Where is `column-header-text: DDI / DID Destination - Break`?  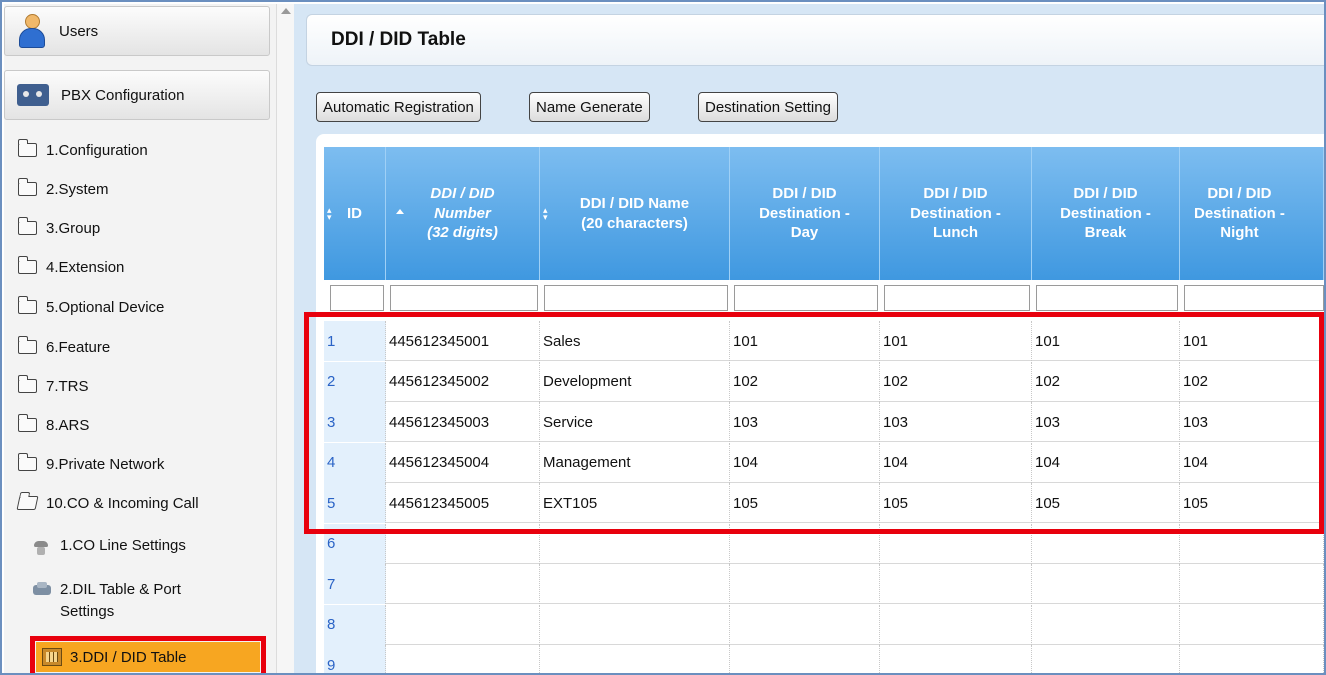
column-header-text: DDI / DID Destination - Break is located at coordinates (1105, 213).